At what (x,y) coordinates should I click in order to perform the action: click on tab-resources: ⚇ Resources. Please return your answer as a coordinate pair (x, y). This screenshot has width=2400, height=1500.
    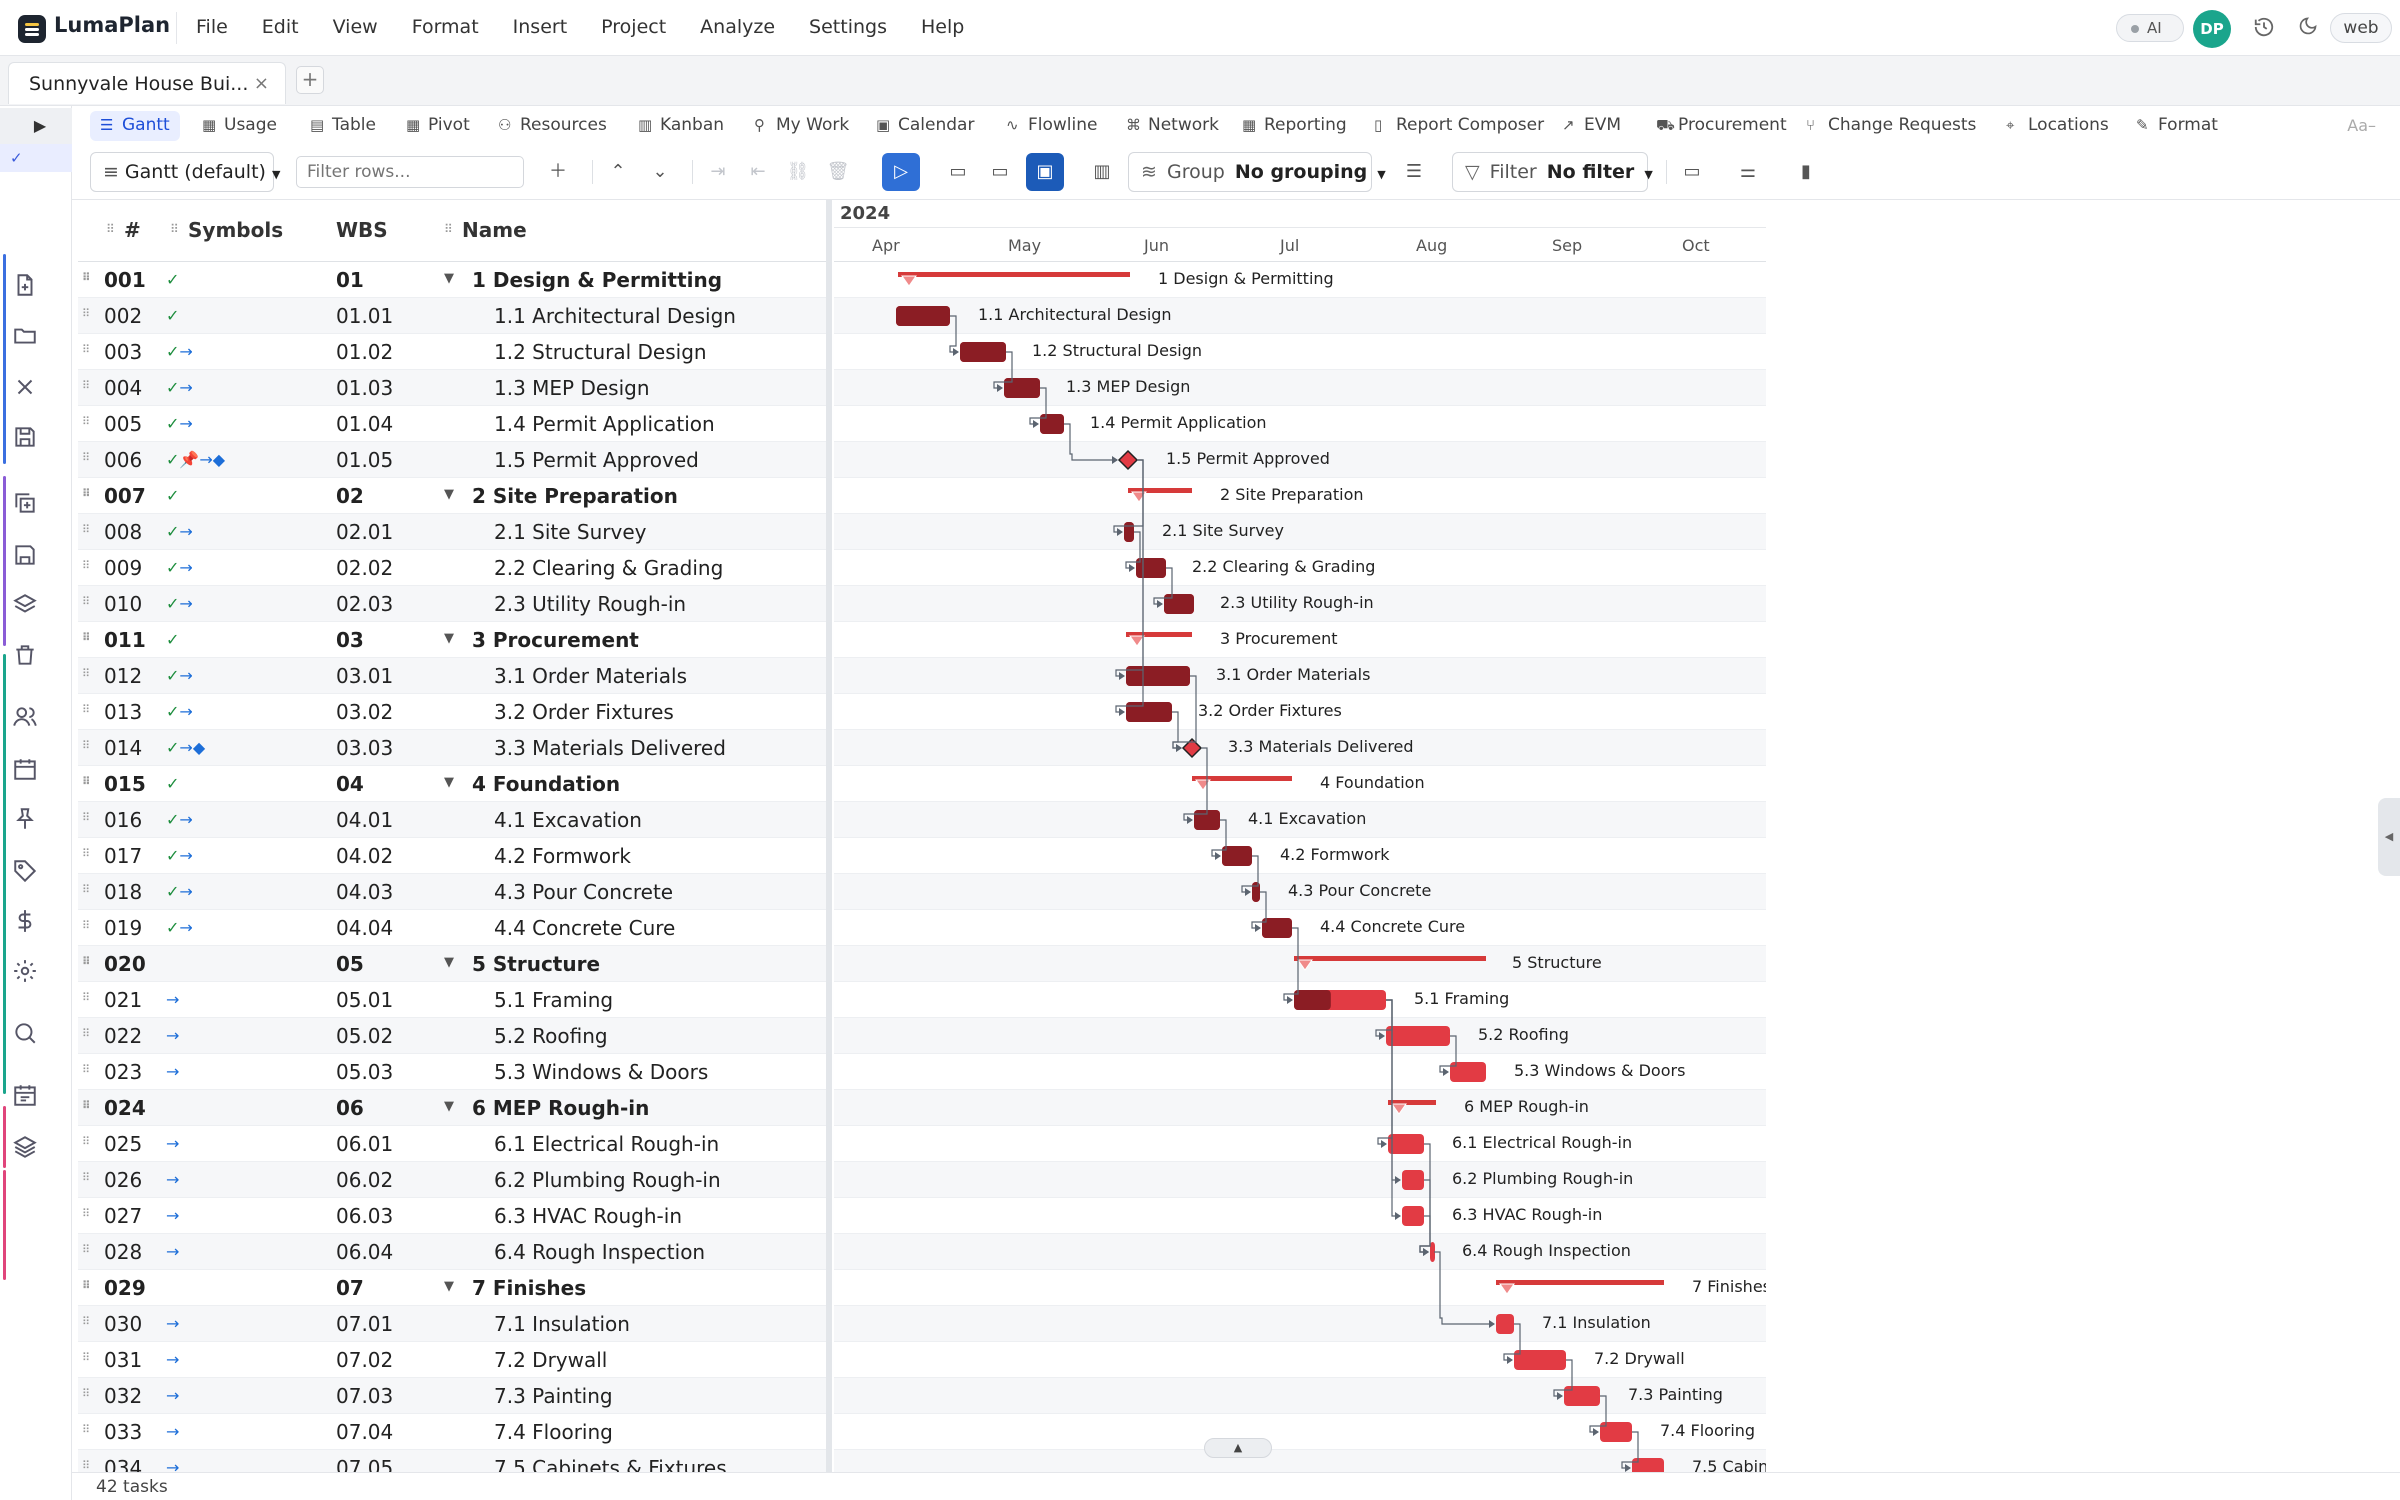
    Looking at the image, I should click on (552, 126).